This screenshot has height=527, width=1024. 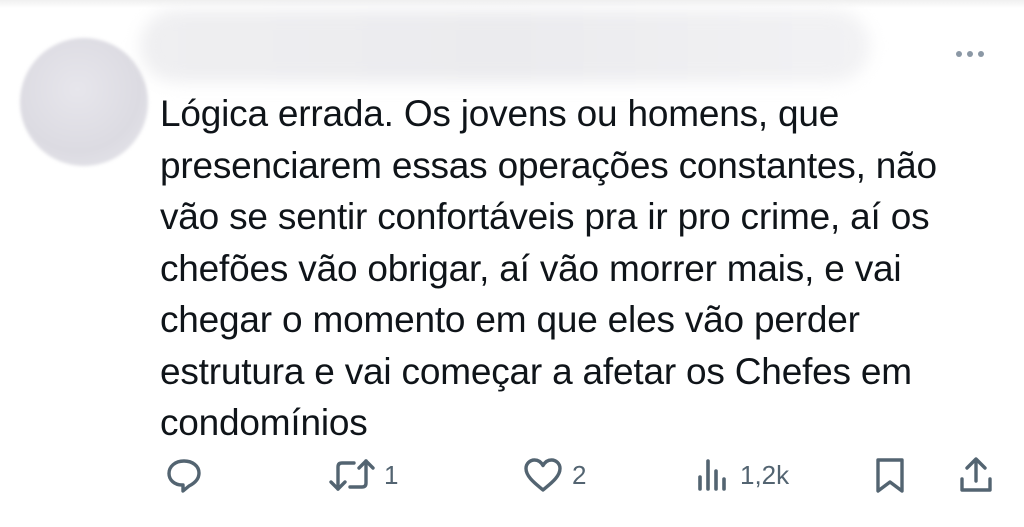 I want to click on bookmark-icon, so click(x=890, y=475).